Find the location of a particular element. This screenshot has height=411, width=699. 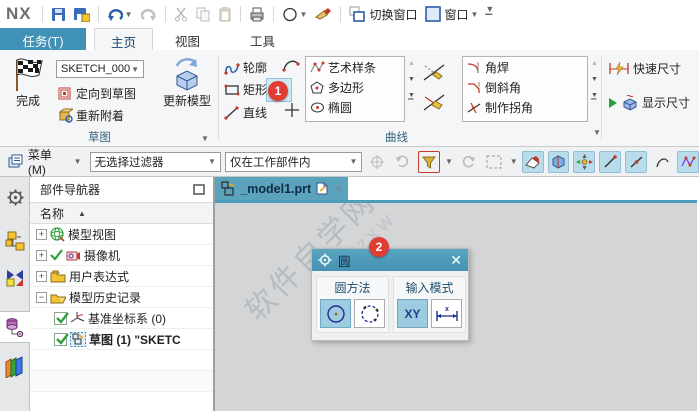

last-tool-dropdown-icon: ▼ is located at coordinates (304, 14).